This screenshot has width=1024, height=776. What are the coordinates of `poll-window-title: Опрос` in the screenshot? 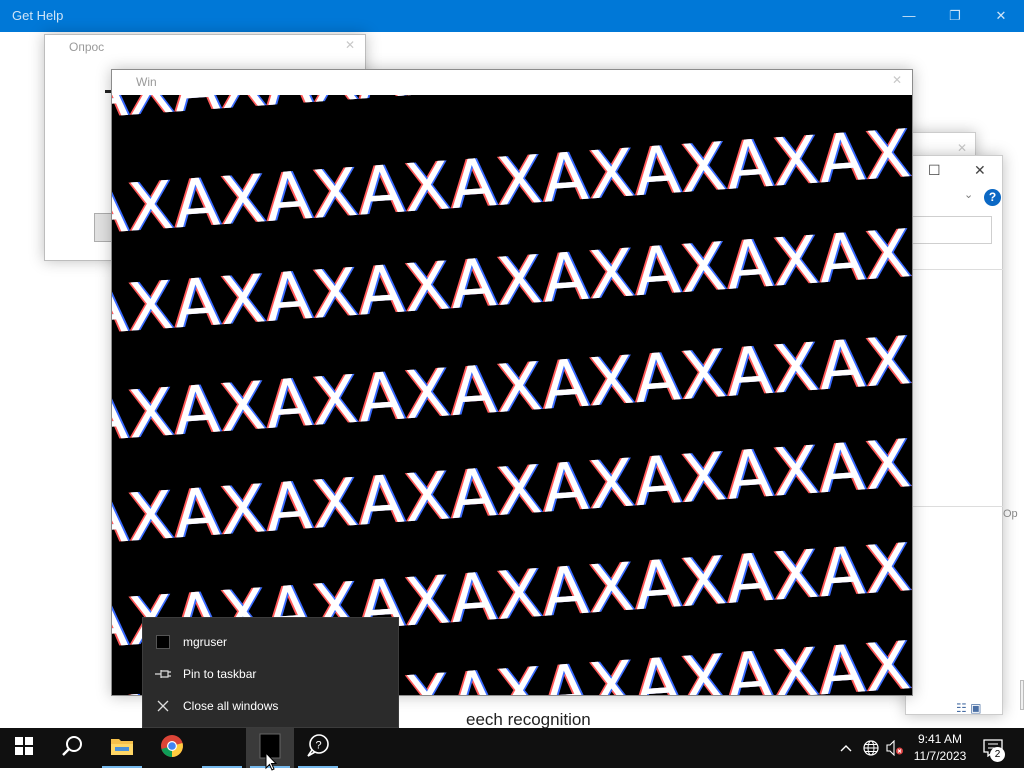 It's located at (87, 47).